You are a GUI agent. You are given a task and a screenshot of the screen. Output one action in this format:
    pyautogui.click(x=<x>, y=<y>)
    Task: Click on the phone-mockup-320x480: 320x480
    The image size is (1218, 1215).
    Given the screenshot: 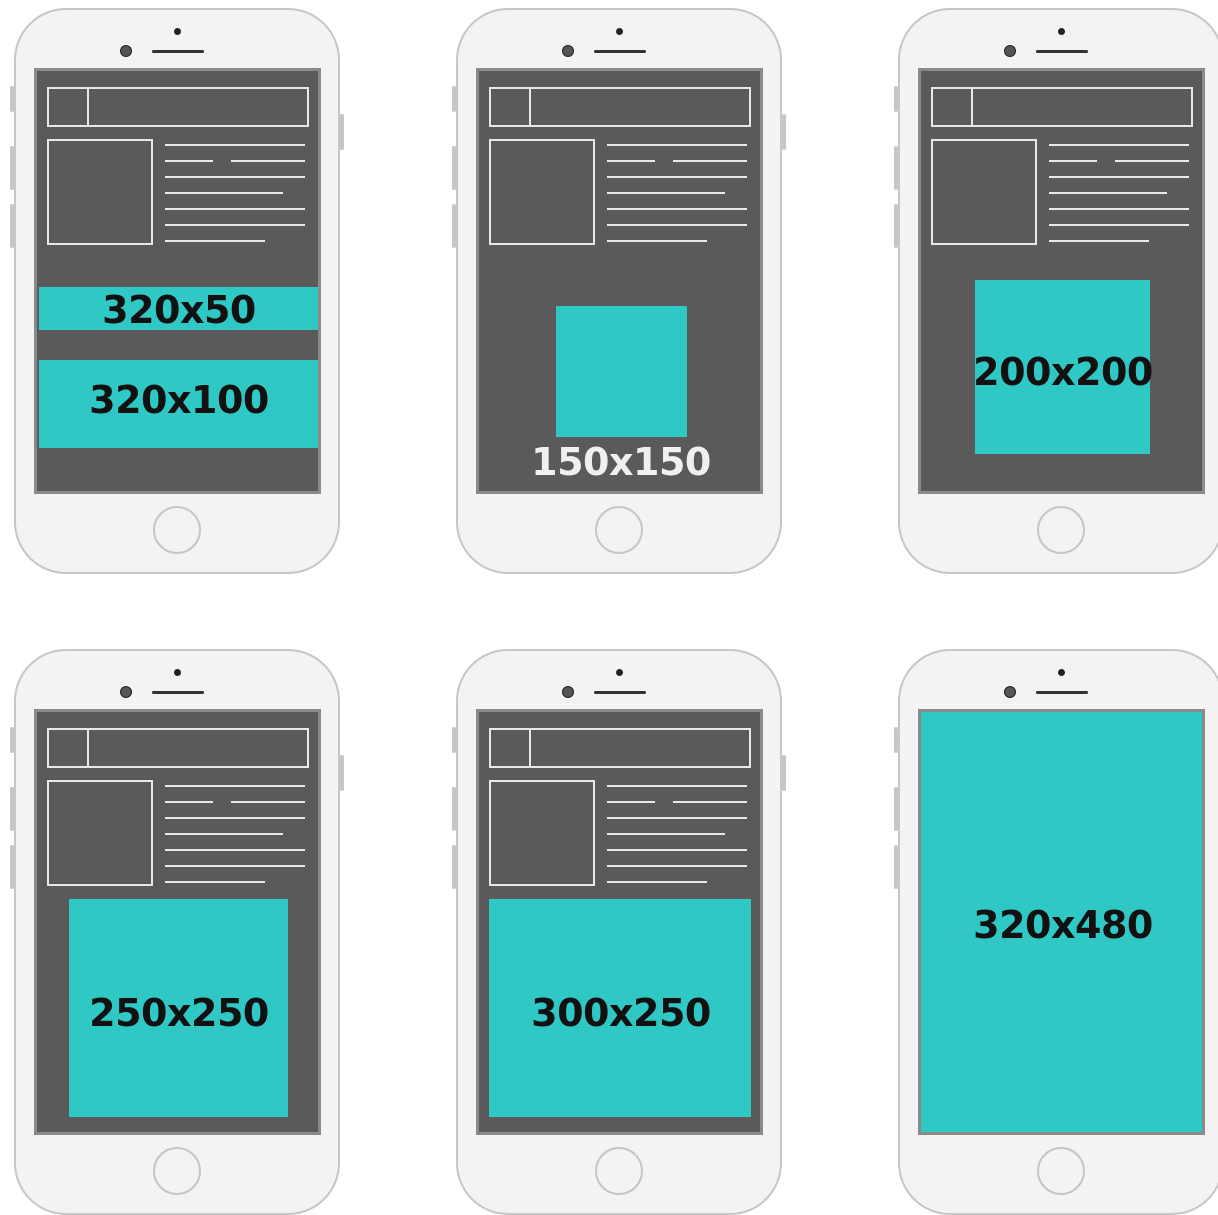 What is the action you would take?
    pyautogui.click(x=1056, y=932)
    